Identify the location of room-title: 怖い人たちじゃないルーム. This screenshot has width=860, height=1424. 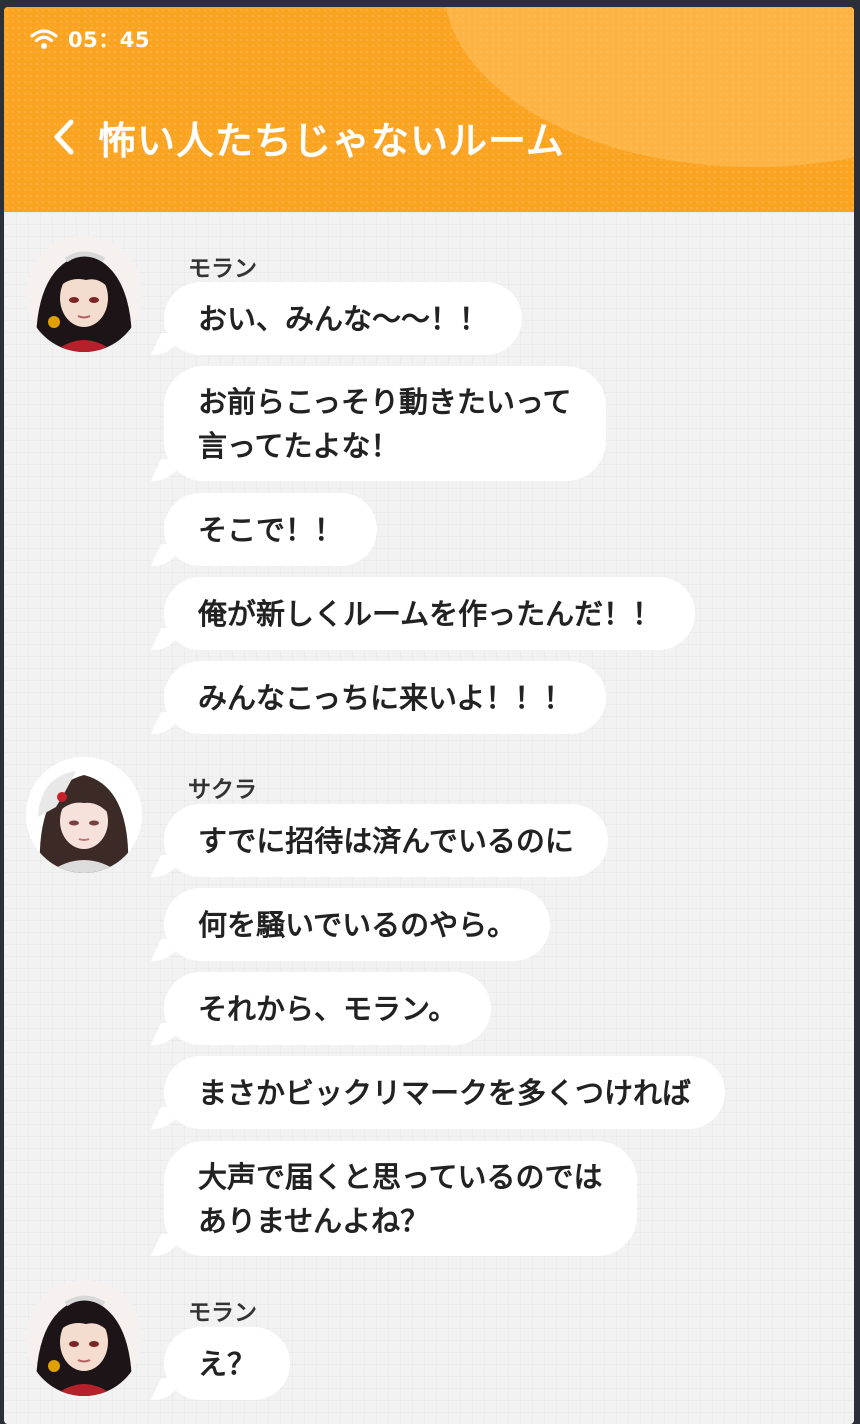
(331, 140).